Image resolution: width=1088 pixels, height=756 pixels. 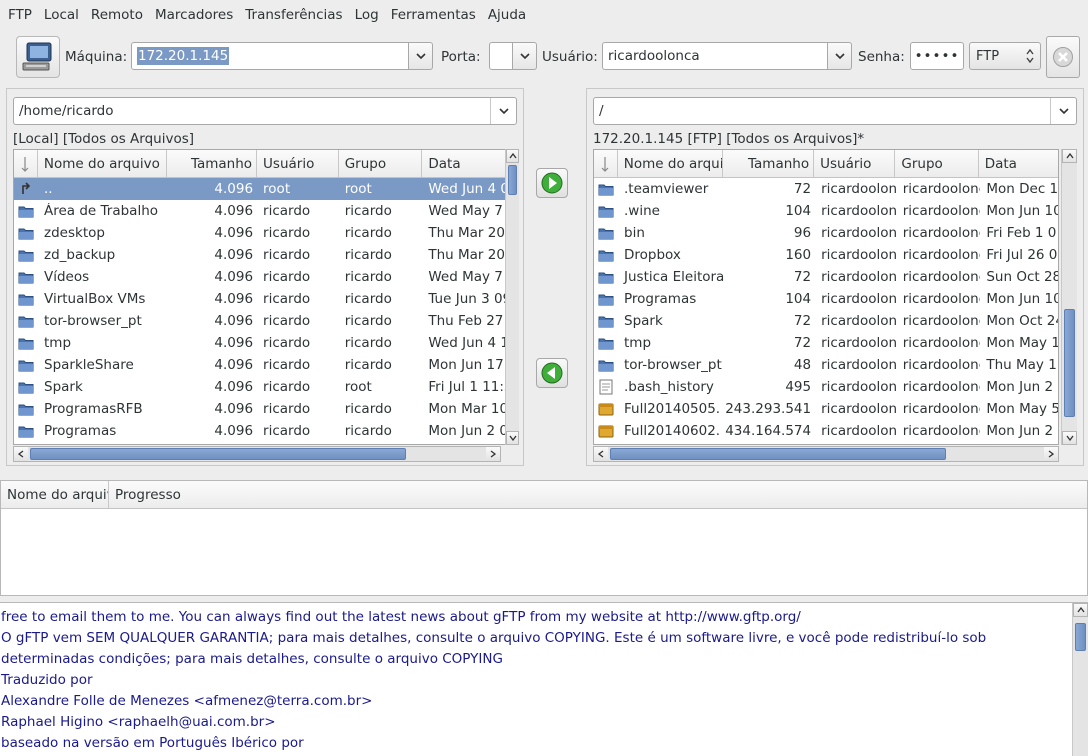 I want to click on local-sort-column, so click(x=26, y=163).